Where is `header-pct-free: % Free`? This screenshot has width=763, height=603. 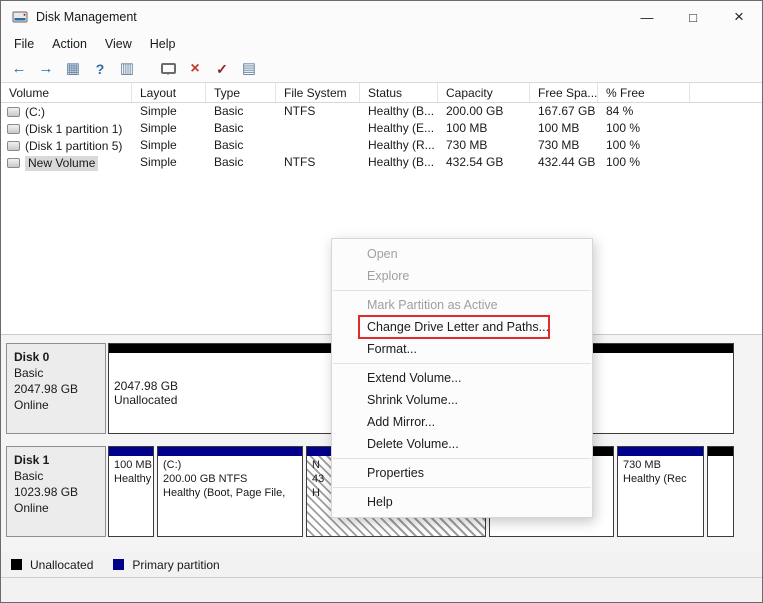
header-pct-free: % Free is located at coordinates (644, 92).